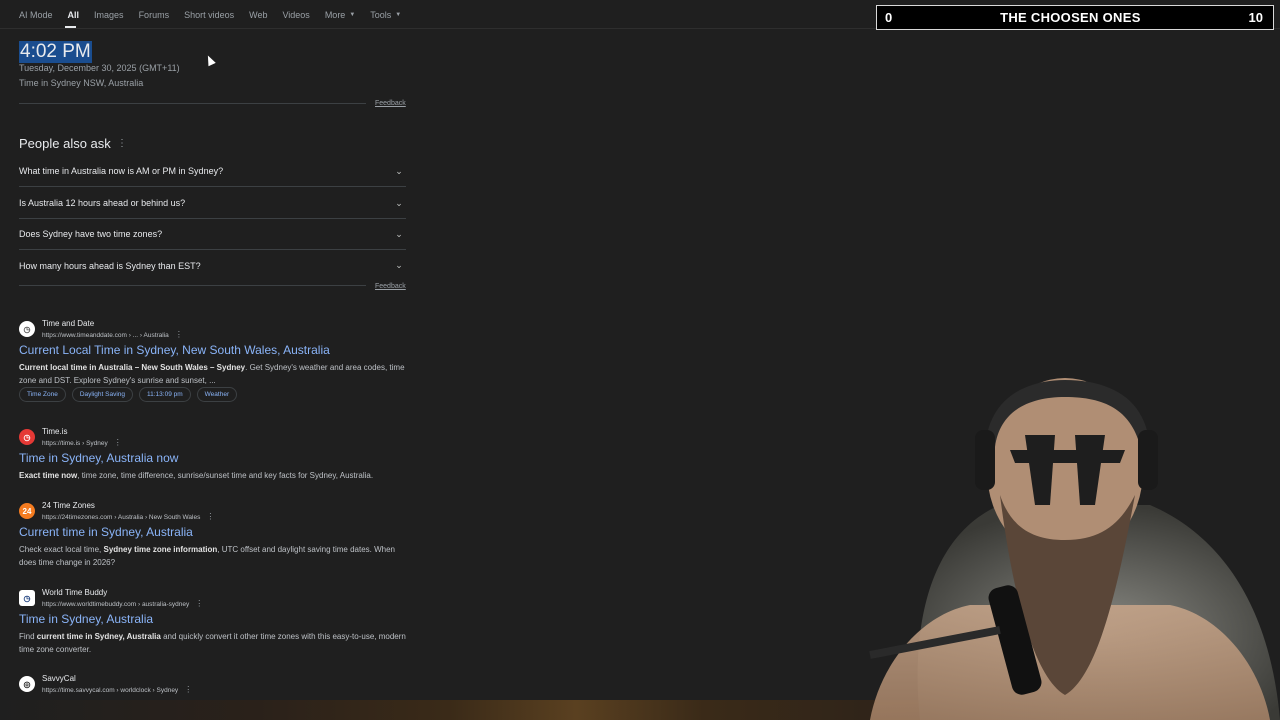  What do you see at coordinates (1070, 17) in the screenshot?
I see `scoreboard-title: THE CHOOSEN ONES` at bounding box center [1070, 17].